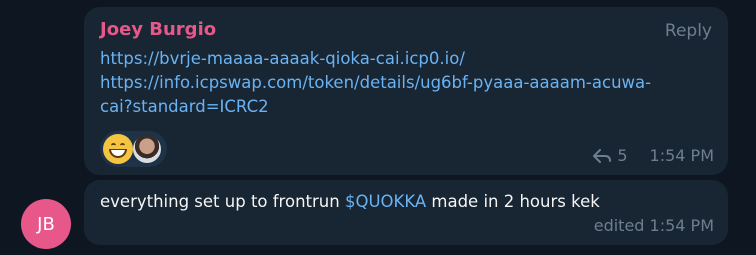  I want to click on reactor-avatar, so click(147, 149).